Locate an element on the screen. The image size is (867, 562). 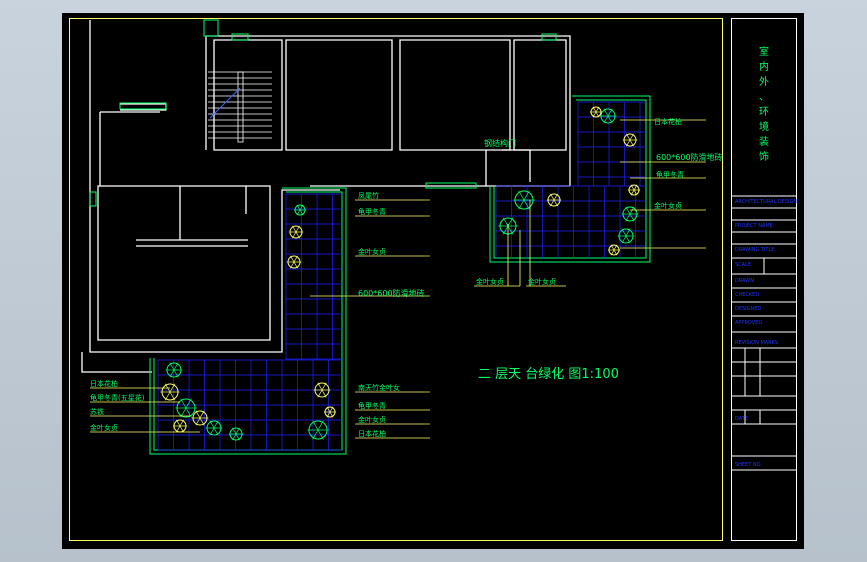
title-block-char: 装 is located at coordinates (764, 142).